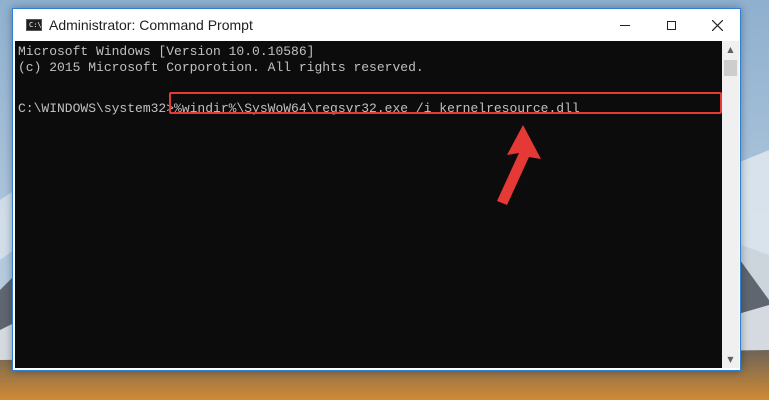 Image resolution: width=769 pixels, height=400 pixels. Describe the element at coordinates (730, 204) in the screenshot. I see `vertical-scrollbar: ▲ ▼` at that location.